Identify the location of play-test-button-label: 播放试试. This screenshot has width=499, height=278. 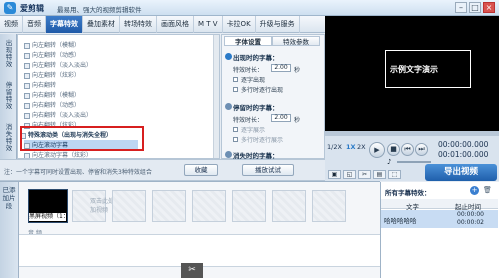
(268, 170).